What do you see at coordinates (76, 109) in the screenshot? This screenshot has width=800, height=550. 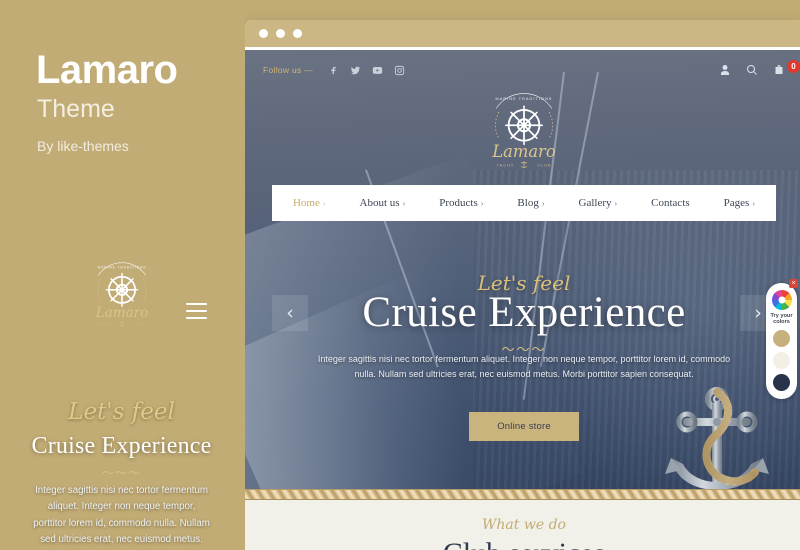 I see `promo-subtitle: Theme` at bounding box center [76, 109].